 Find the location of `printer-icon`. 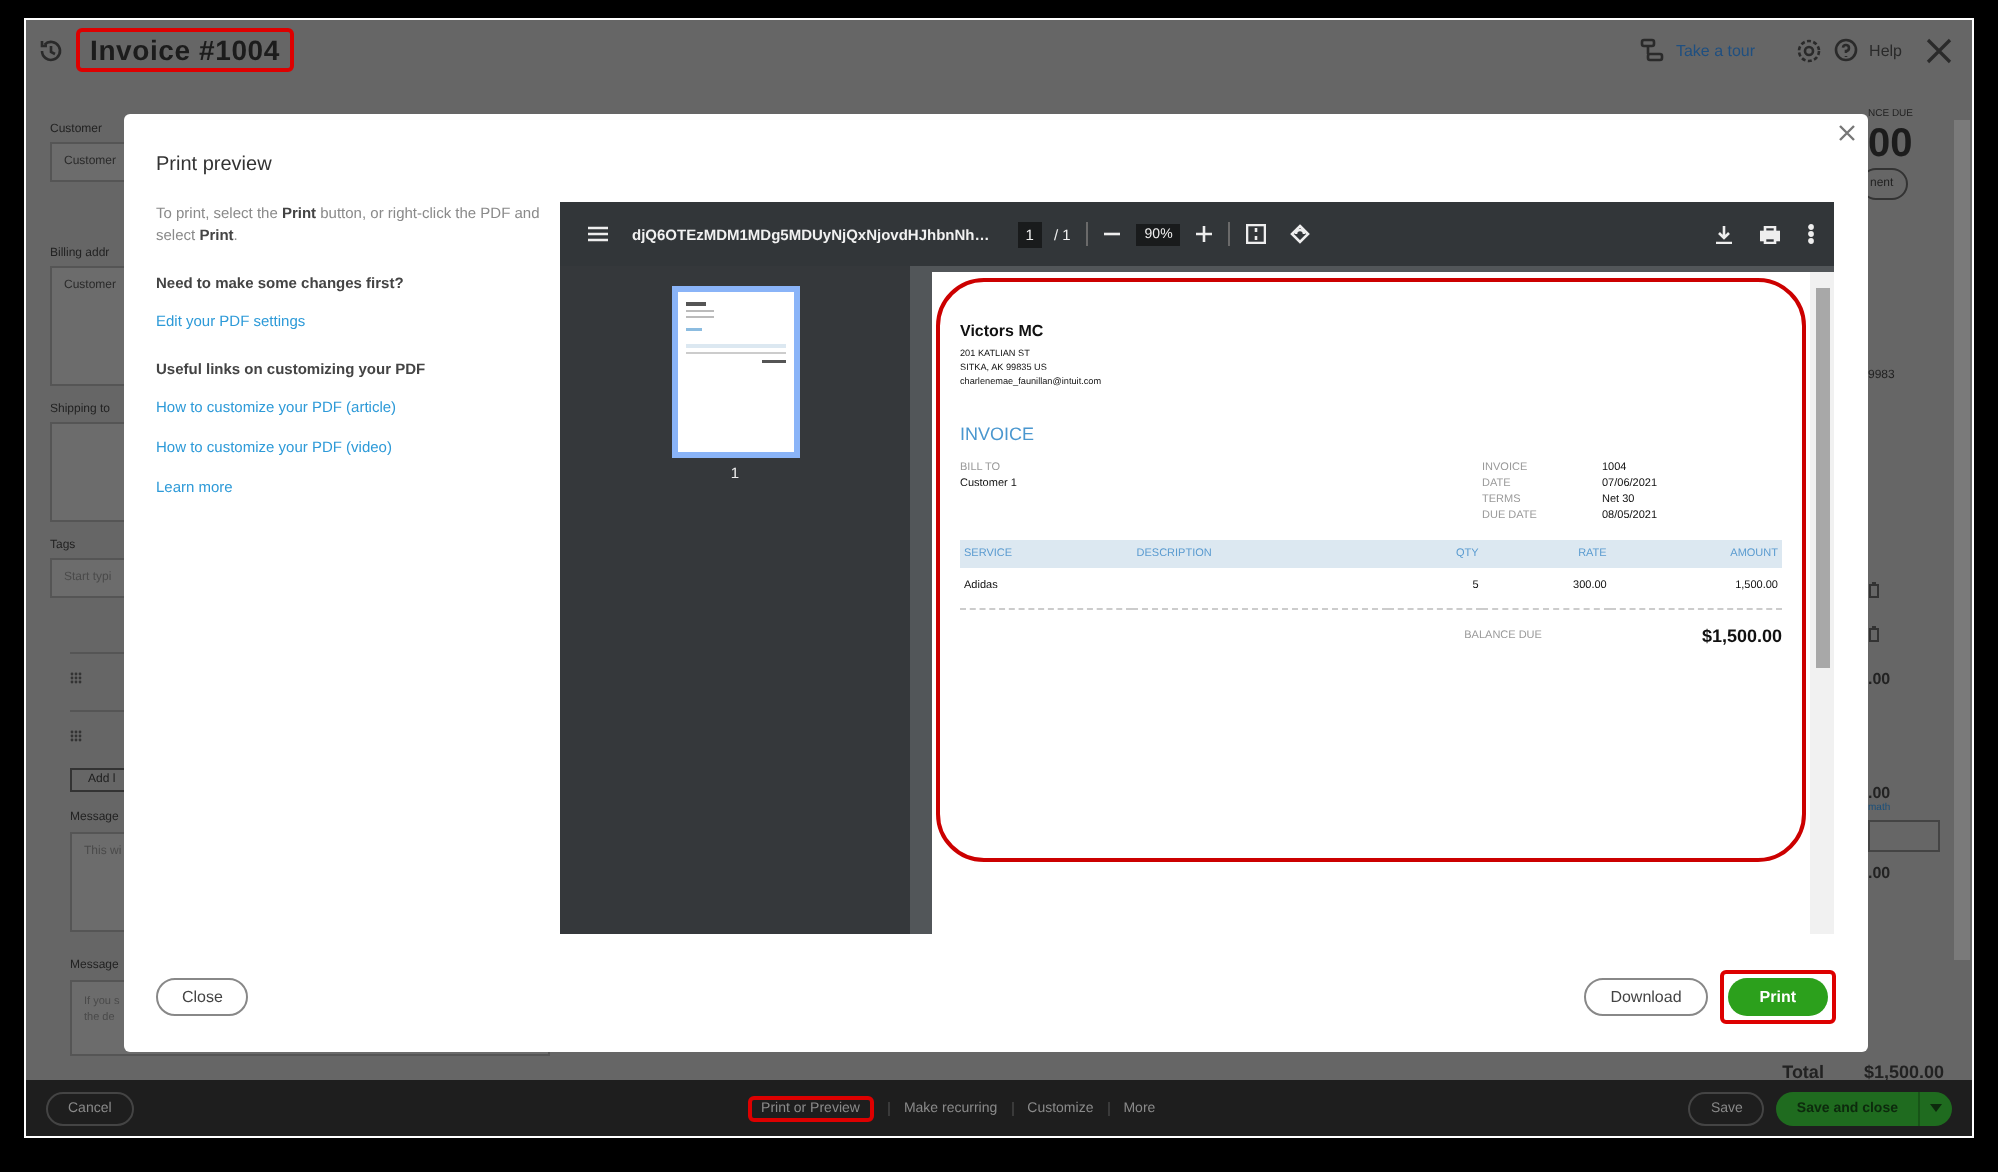

printer-icon is located at coordinates (1770, 234).